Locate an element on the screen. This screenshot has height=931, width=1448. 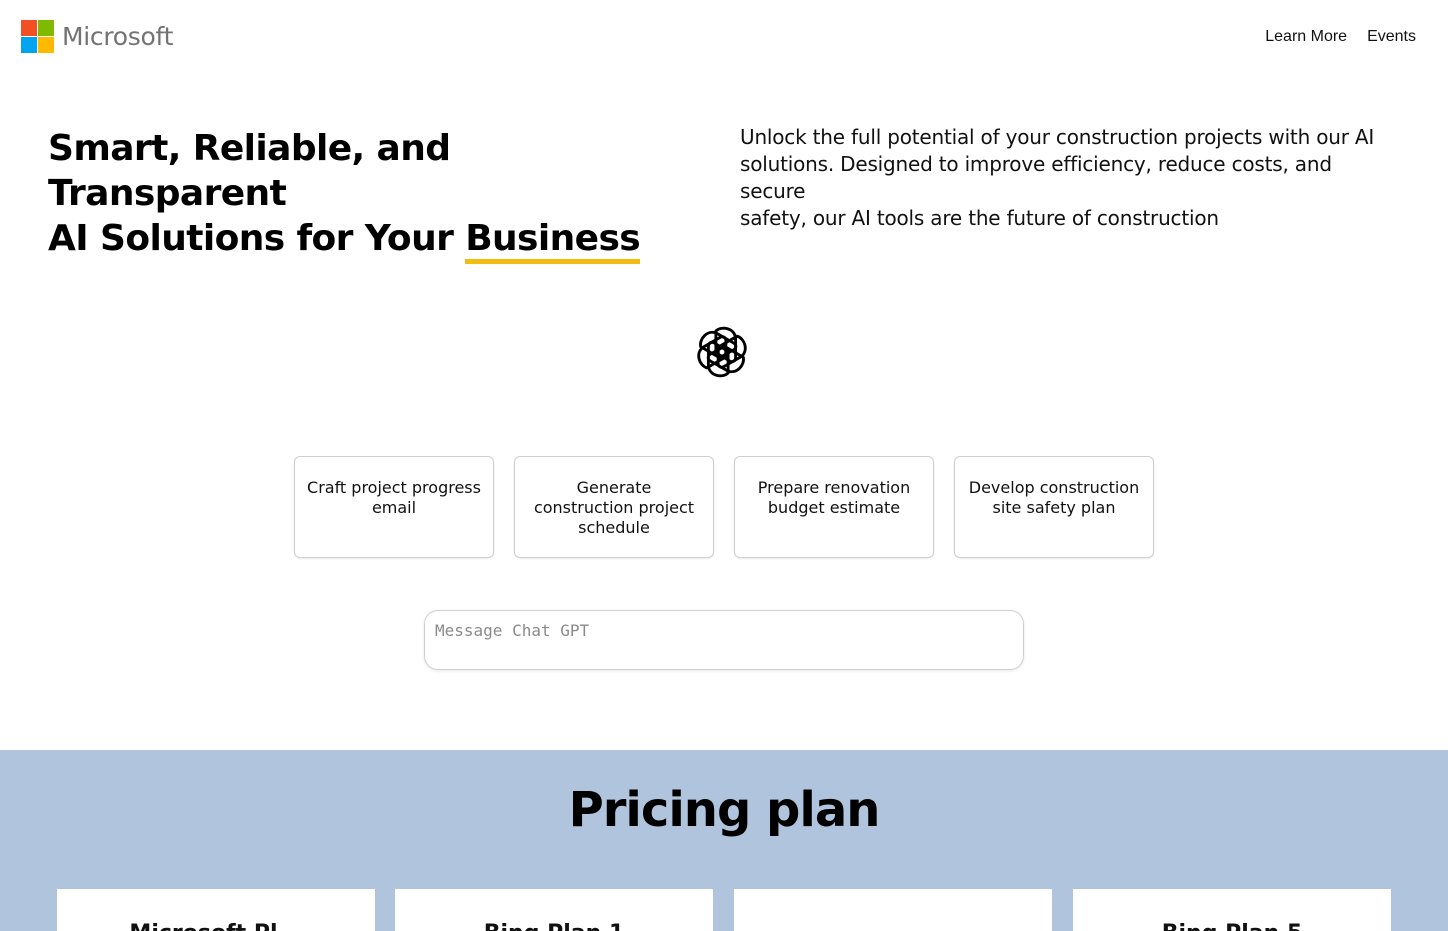
top-bar: Microsoft Learn More Events is located at coordinates (724, 38).